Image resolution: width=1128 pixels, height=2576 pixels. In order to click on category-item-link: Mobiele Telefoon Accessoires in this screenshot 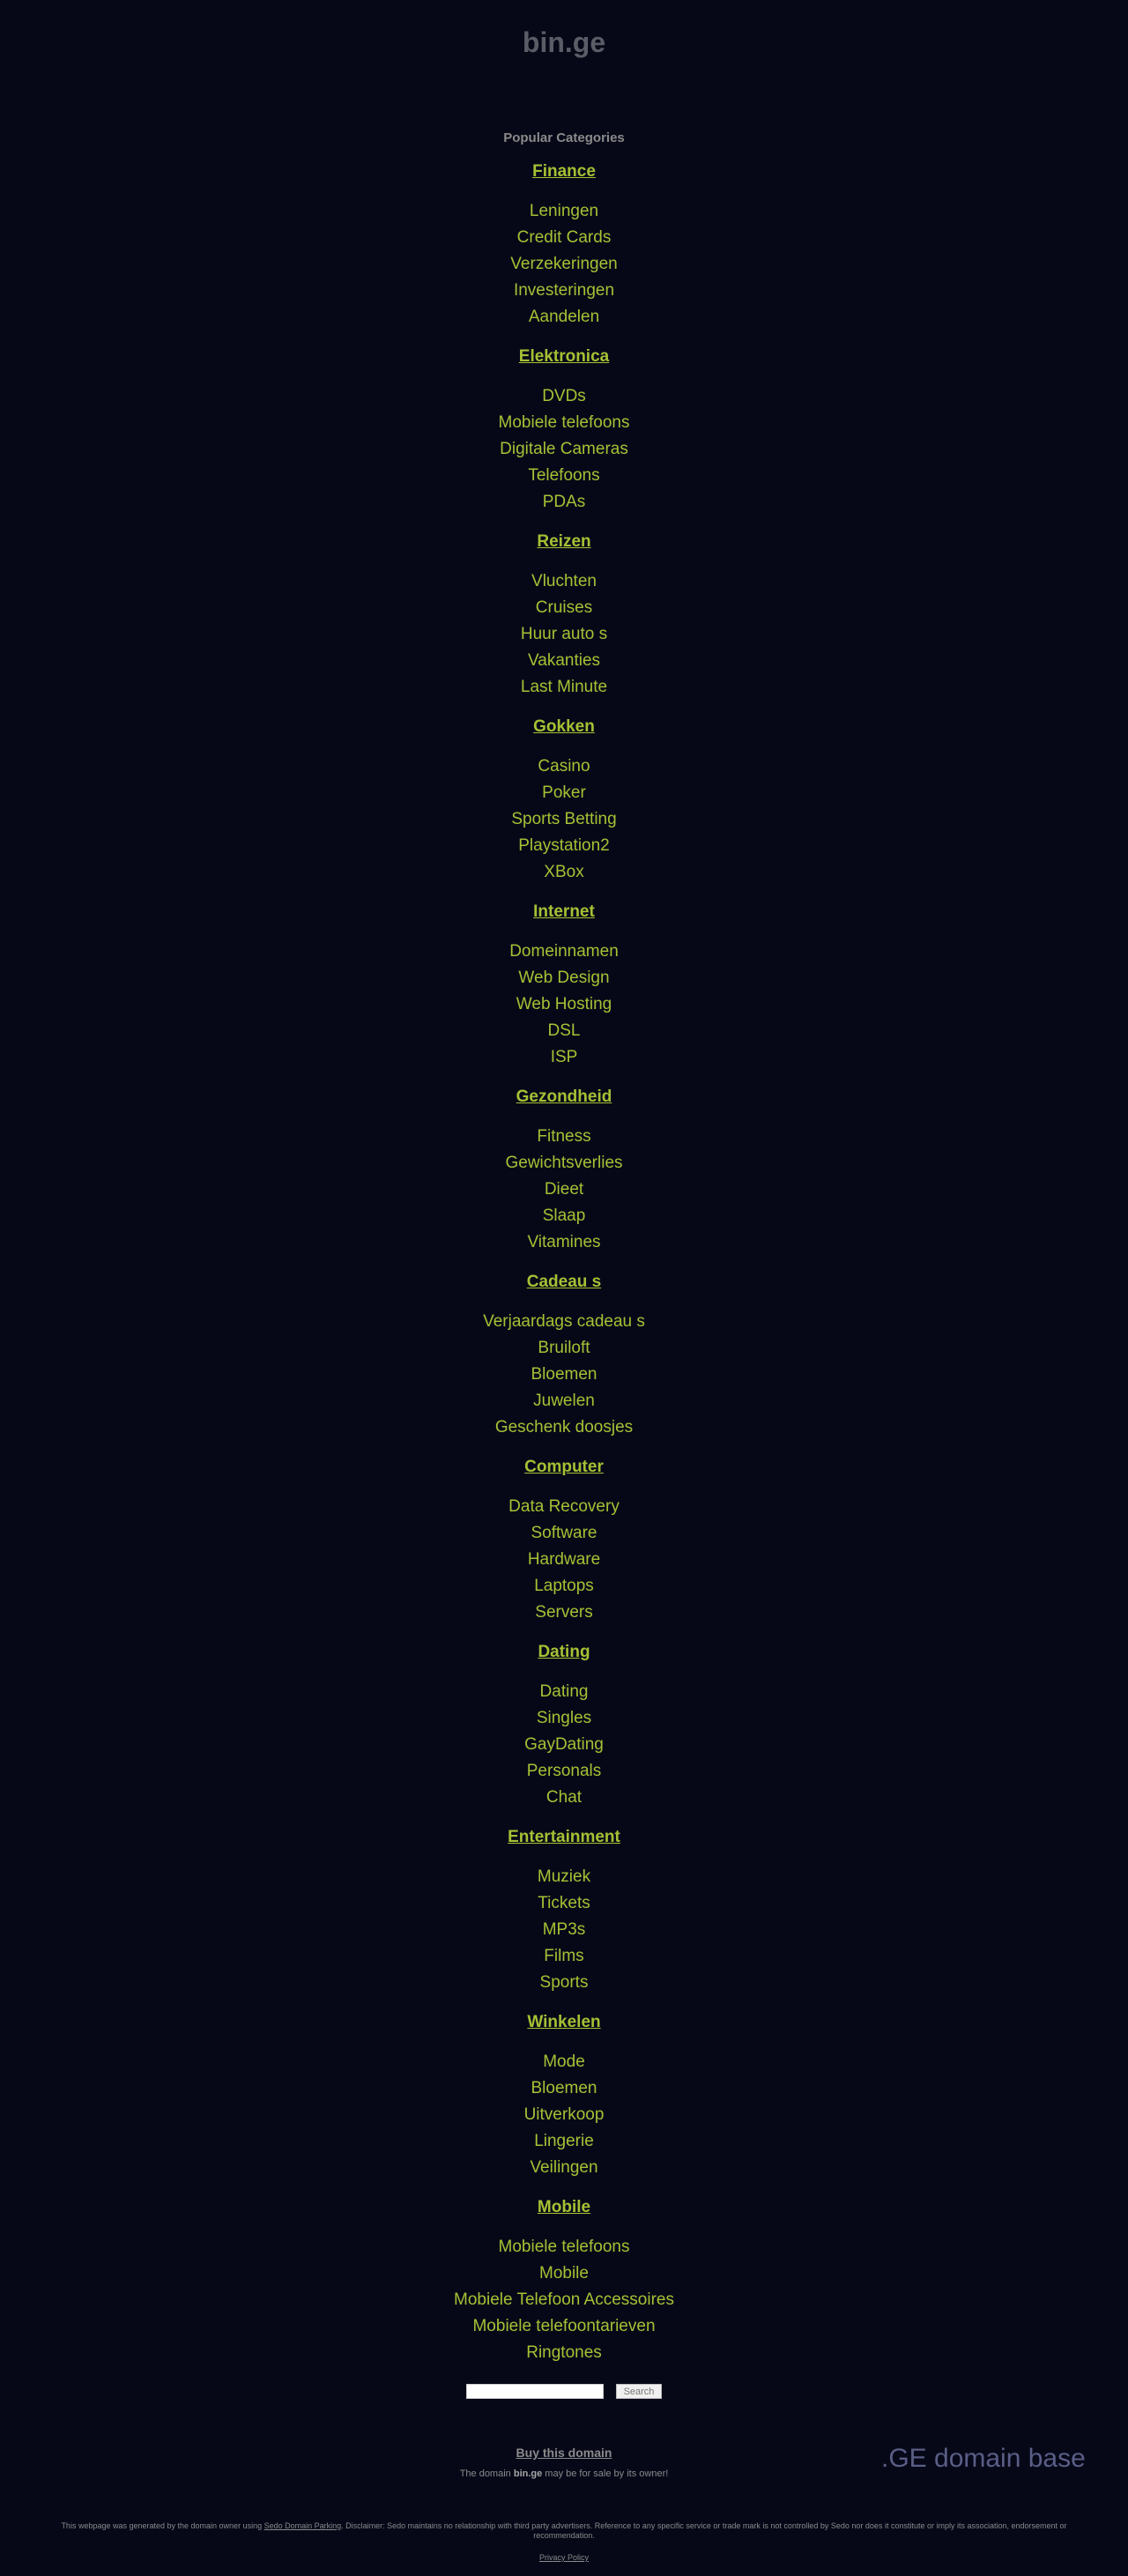, I will do `click(564, 2299)`.